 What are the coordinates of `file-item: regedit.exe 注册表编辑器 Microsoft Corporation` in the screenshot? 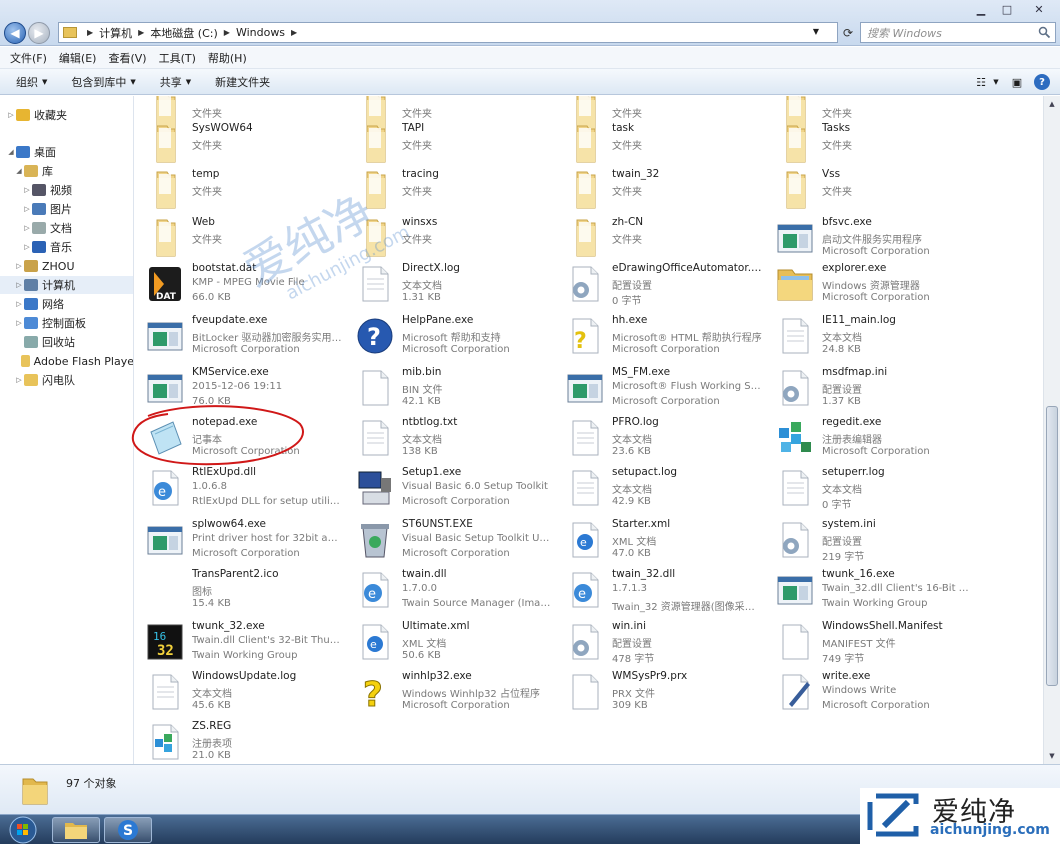 It's located at (867, 438).